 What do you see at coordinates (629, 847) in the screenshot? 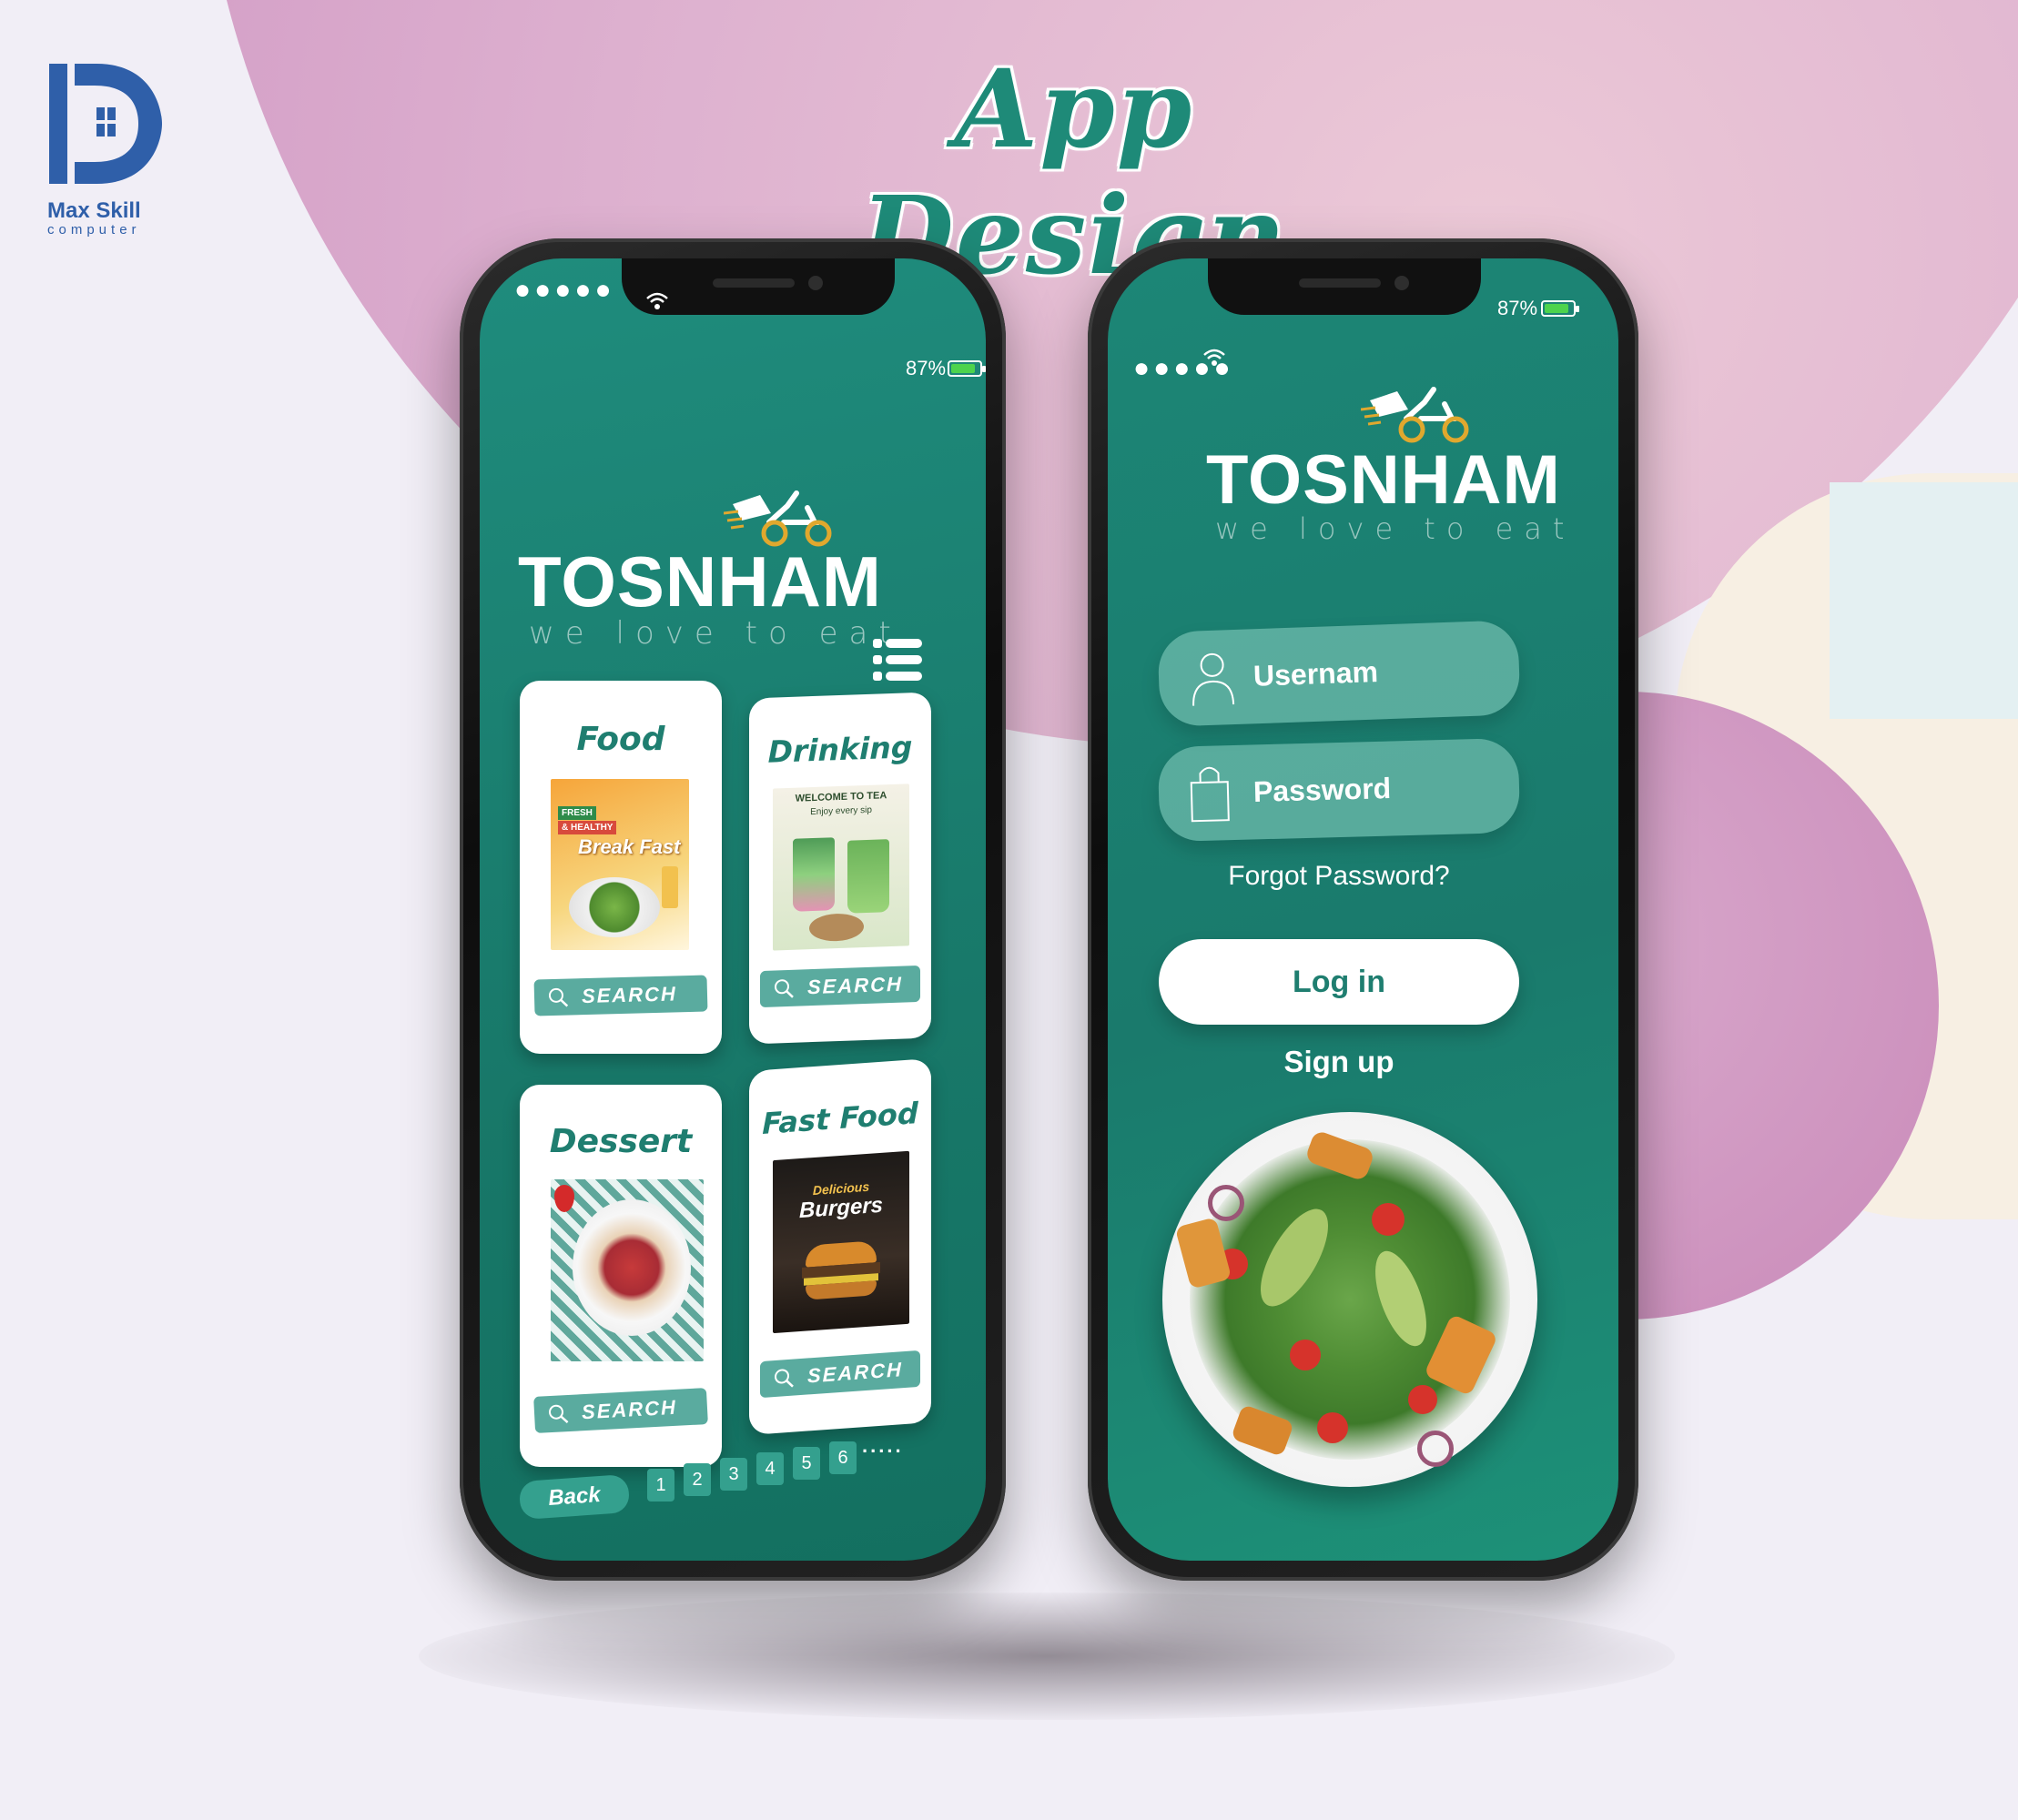
I see `image-text: Break Fast` at bounding box center [629, 847].